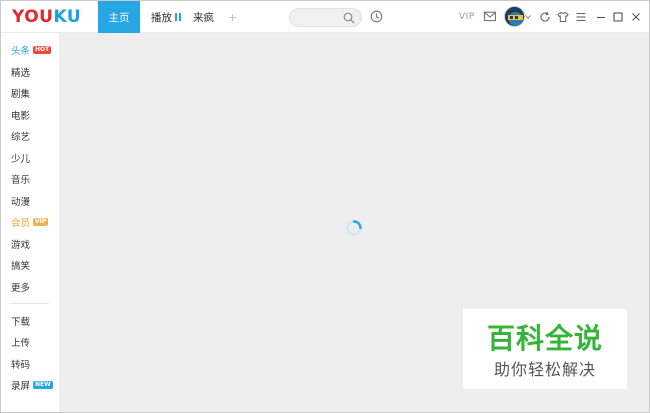  Describe the element at coordinates (354, 228) in the screenshot. I see `loading-spinner-icon` at that location.